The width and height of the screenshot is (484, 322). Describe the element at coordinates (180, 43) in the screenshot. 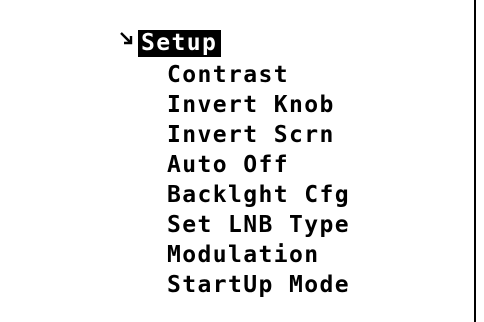

I see `menu-title-setup: Setup` at that location.